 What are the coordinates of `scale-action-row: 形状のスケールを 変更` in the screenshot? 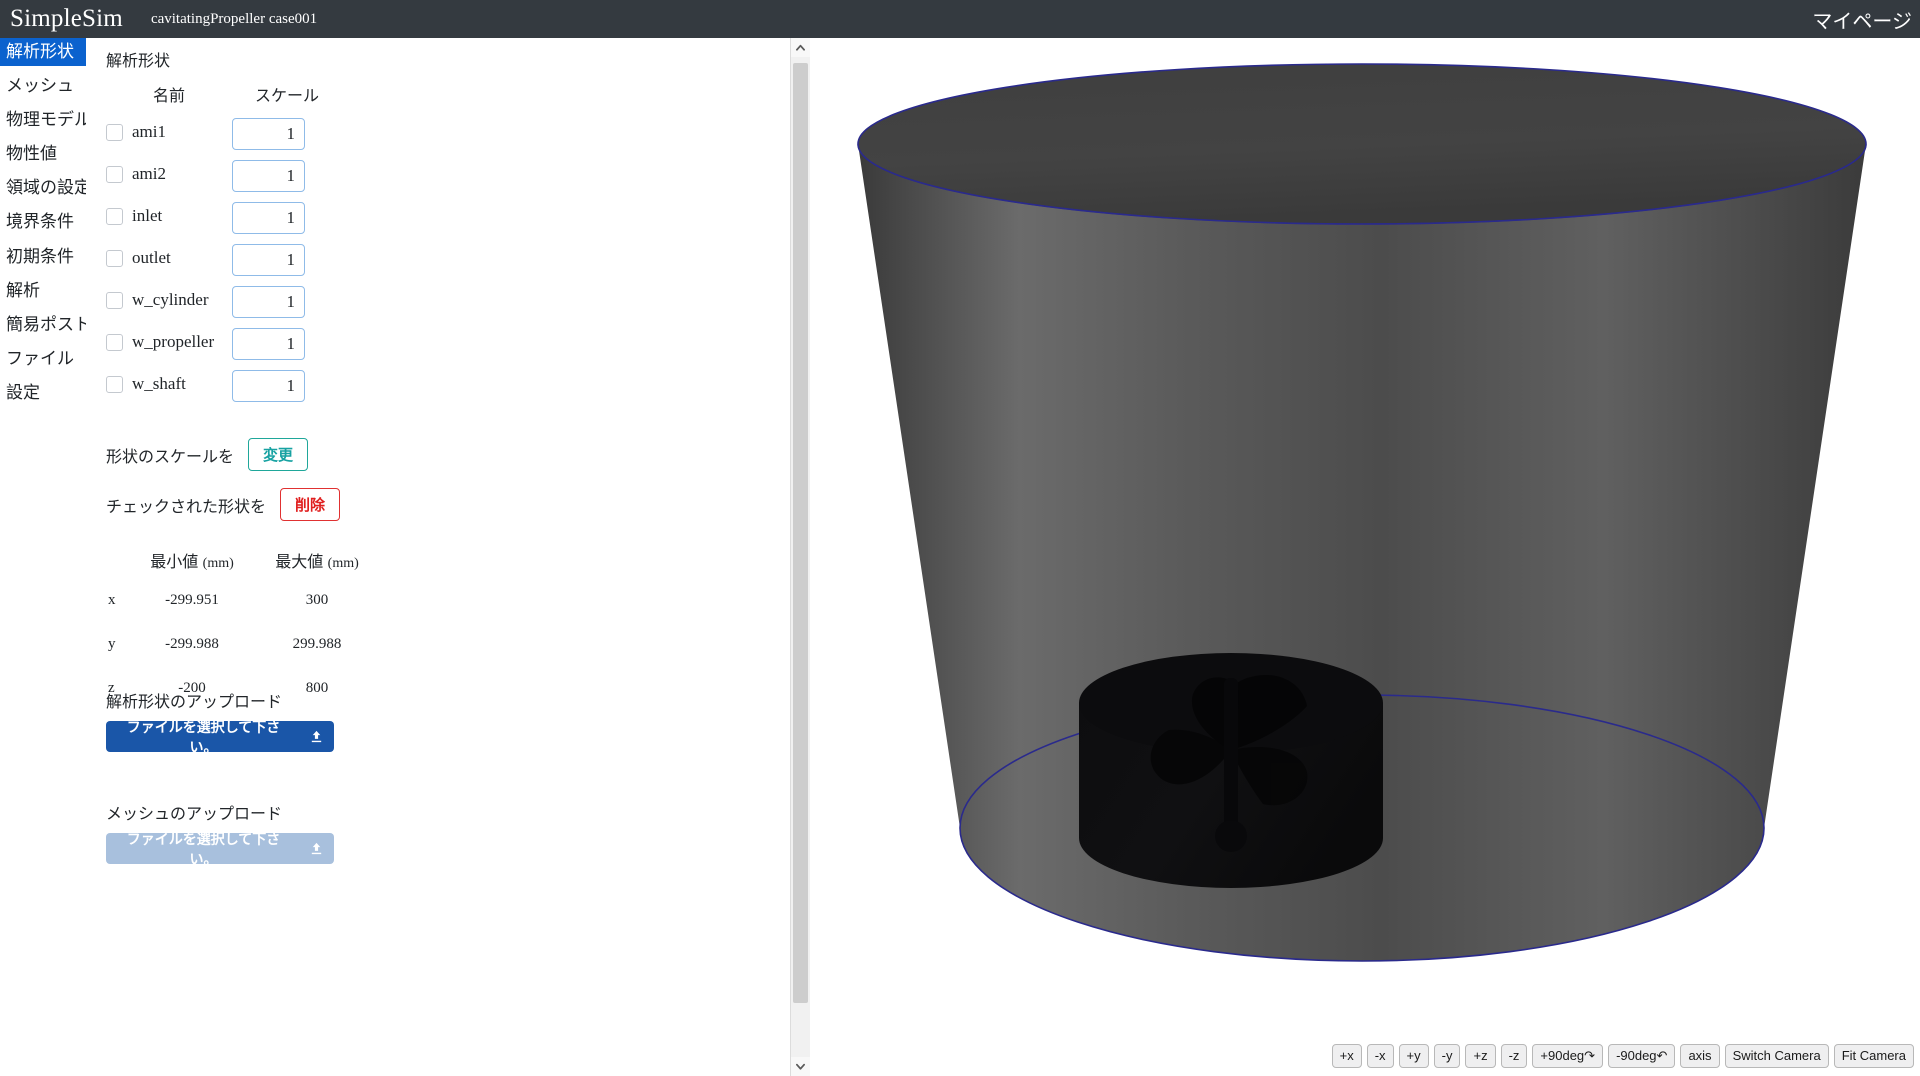 It's located at (207, 454).